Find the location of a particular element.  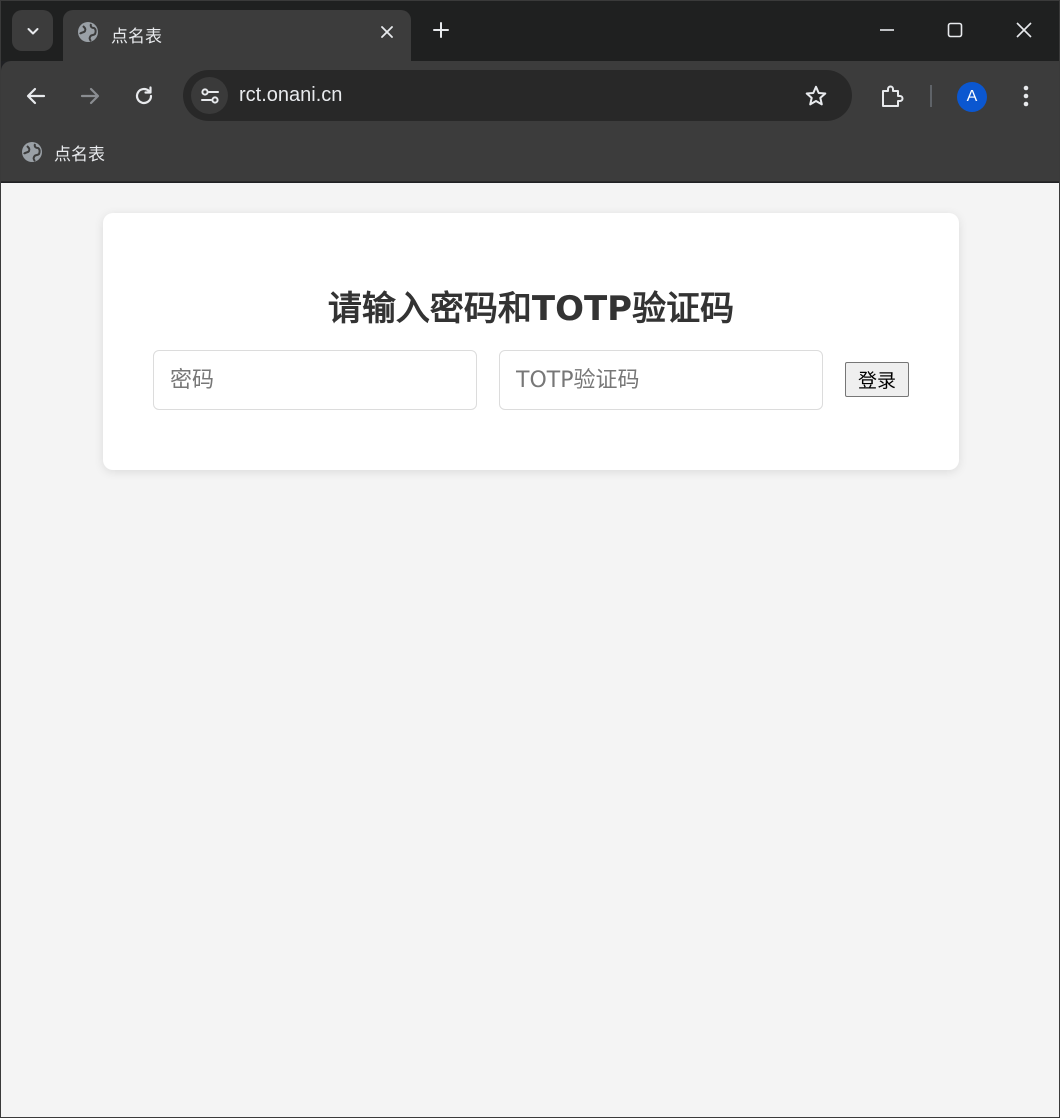

menu-button is located at coordinates (1026, 96).